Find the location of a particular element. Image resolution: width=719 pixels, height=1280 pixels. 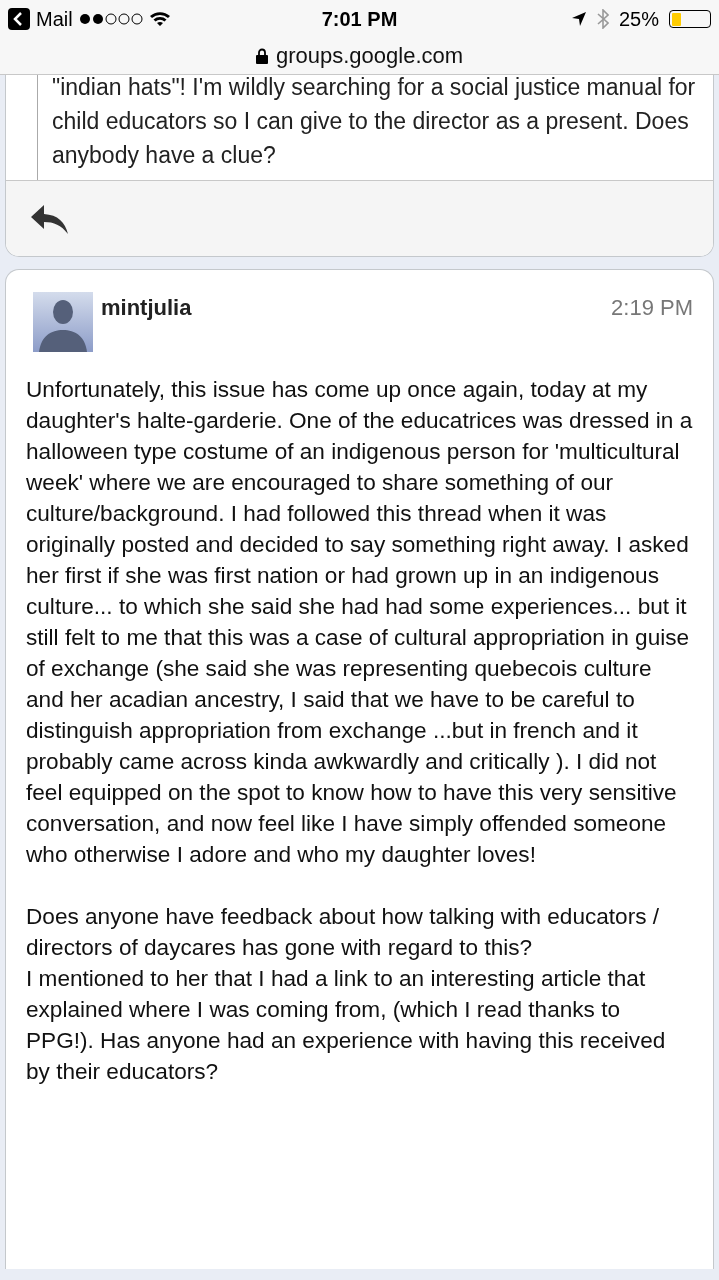

location-icon is located at coordinates (578, 19).